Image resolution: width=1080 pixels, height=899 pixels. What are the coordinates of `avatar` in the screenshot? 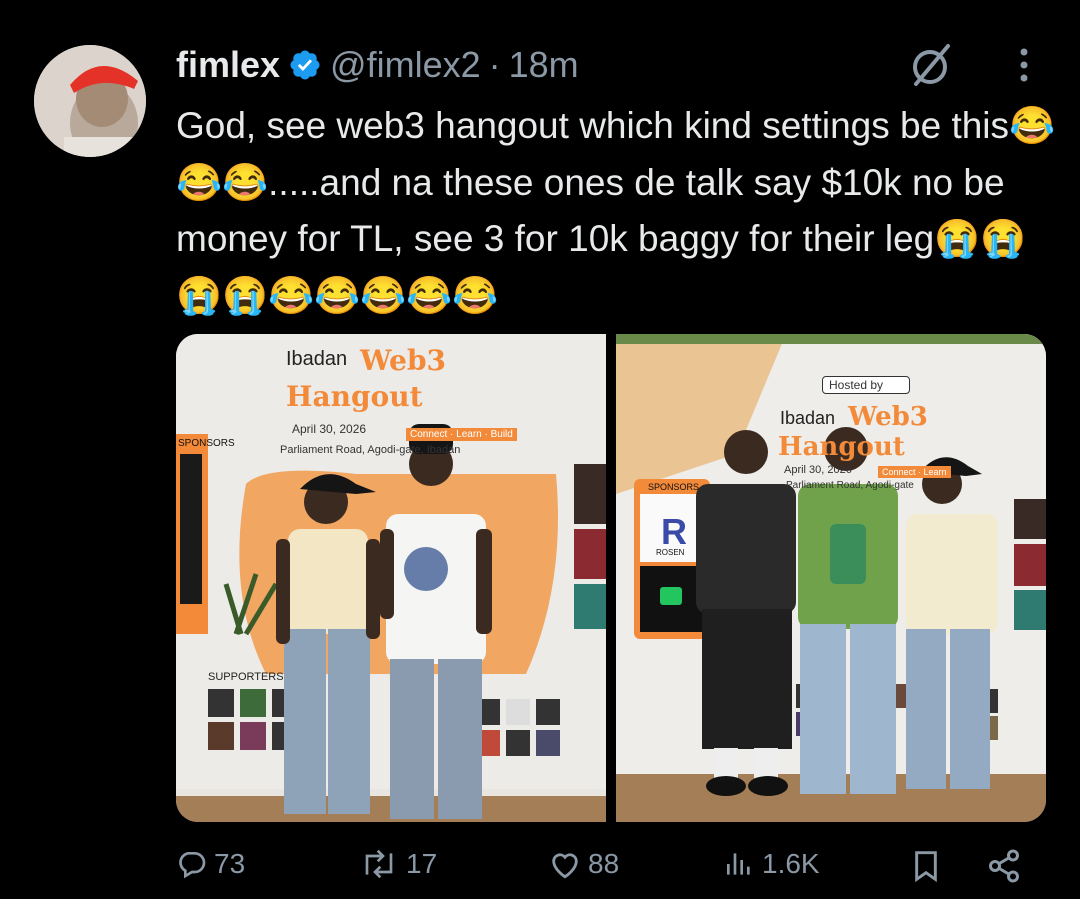 It's located at (90, 101).